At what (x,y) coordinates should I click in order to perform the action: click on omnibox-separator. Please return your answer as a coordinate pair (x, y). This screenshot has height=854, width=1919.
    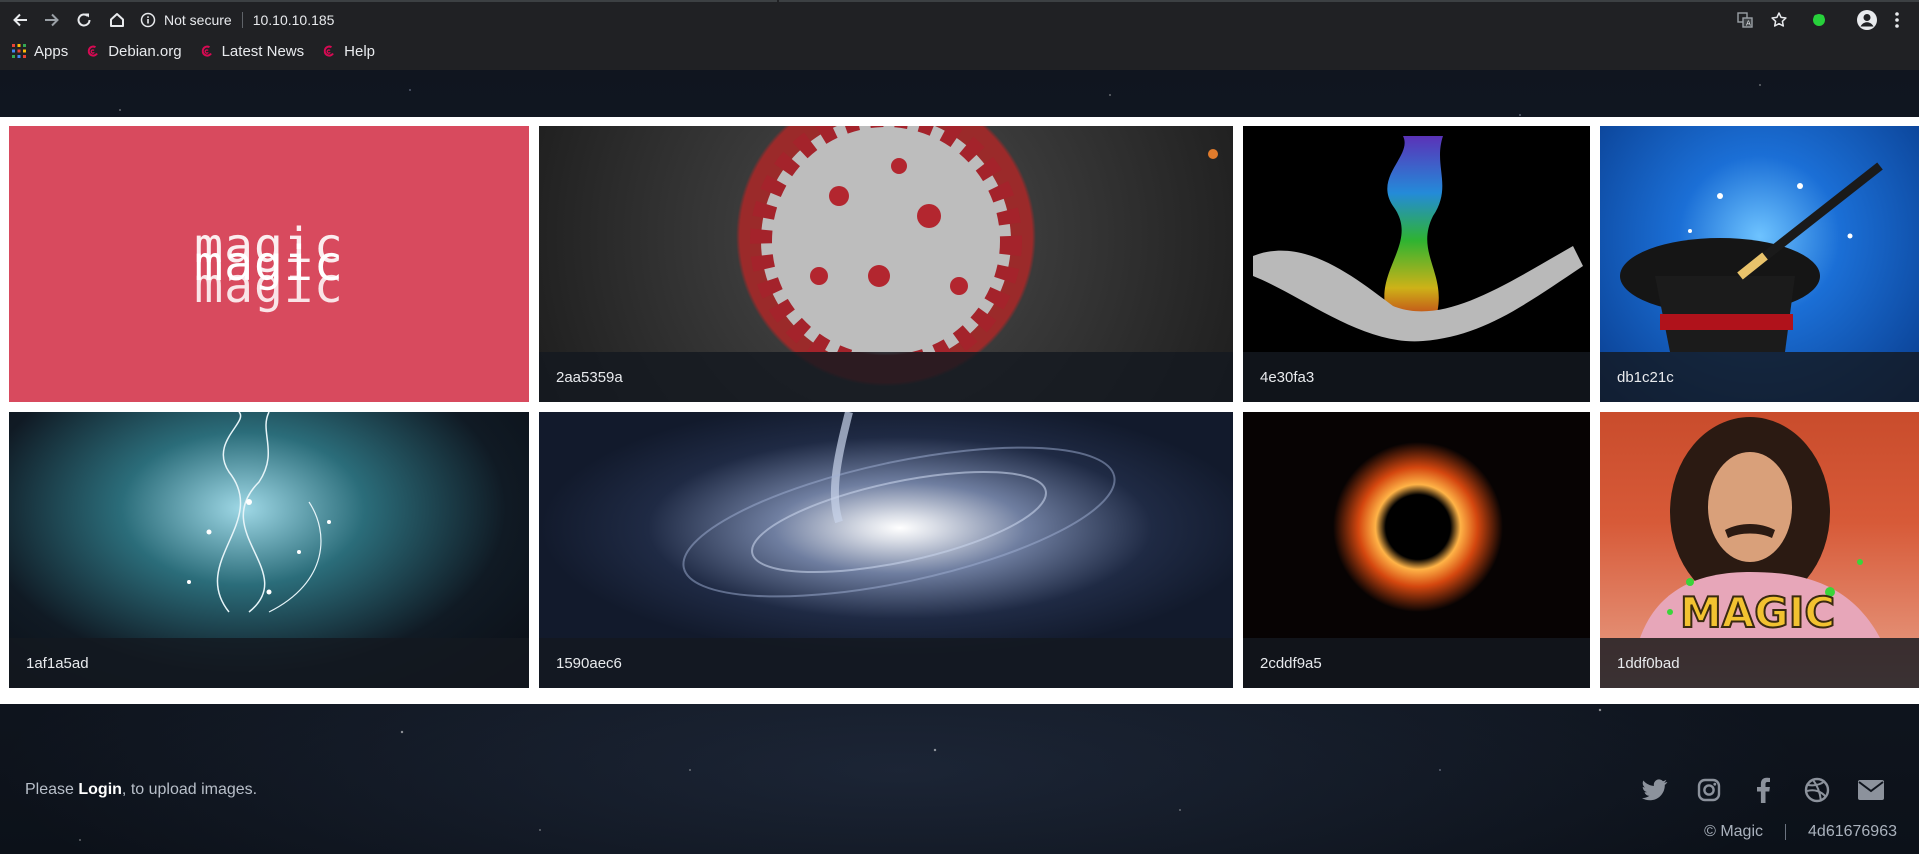
    Looking at the image, I should click on (242, 20).